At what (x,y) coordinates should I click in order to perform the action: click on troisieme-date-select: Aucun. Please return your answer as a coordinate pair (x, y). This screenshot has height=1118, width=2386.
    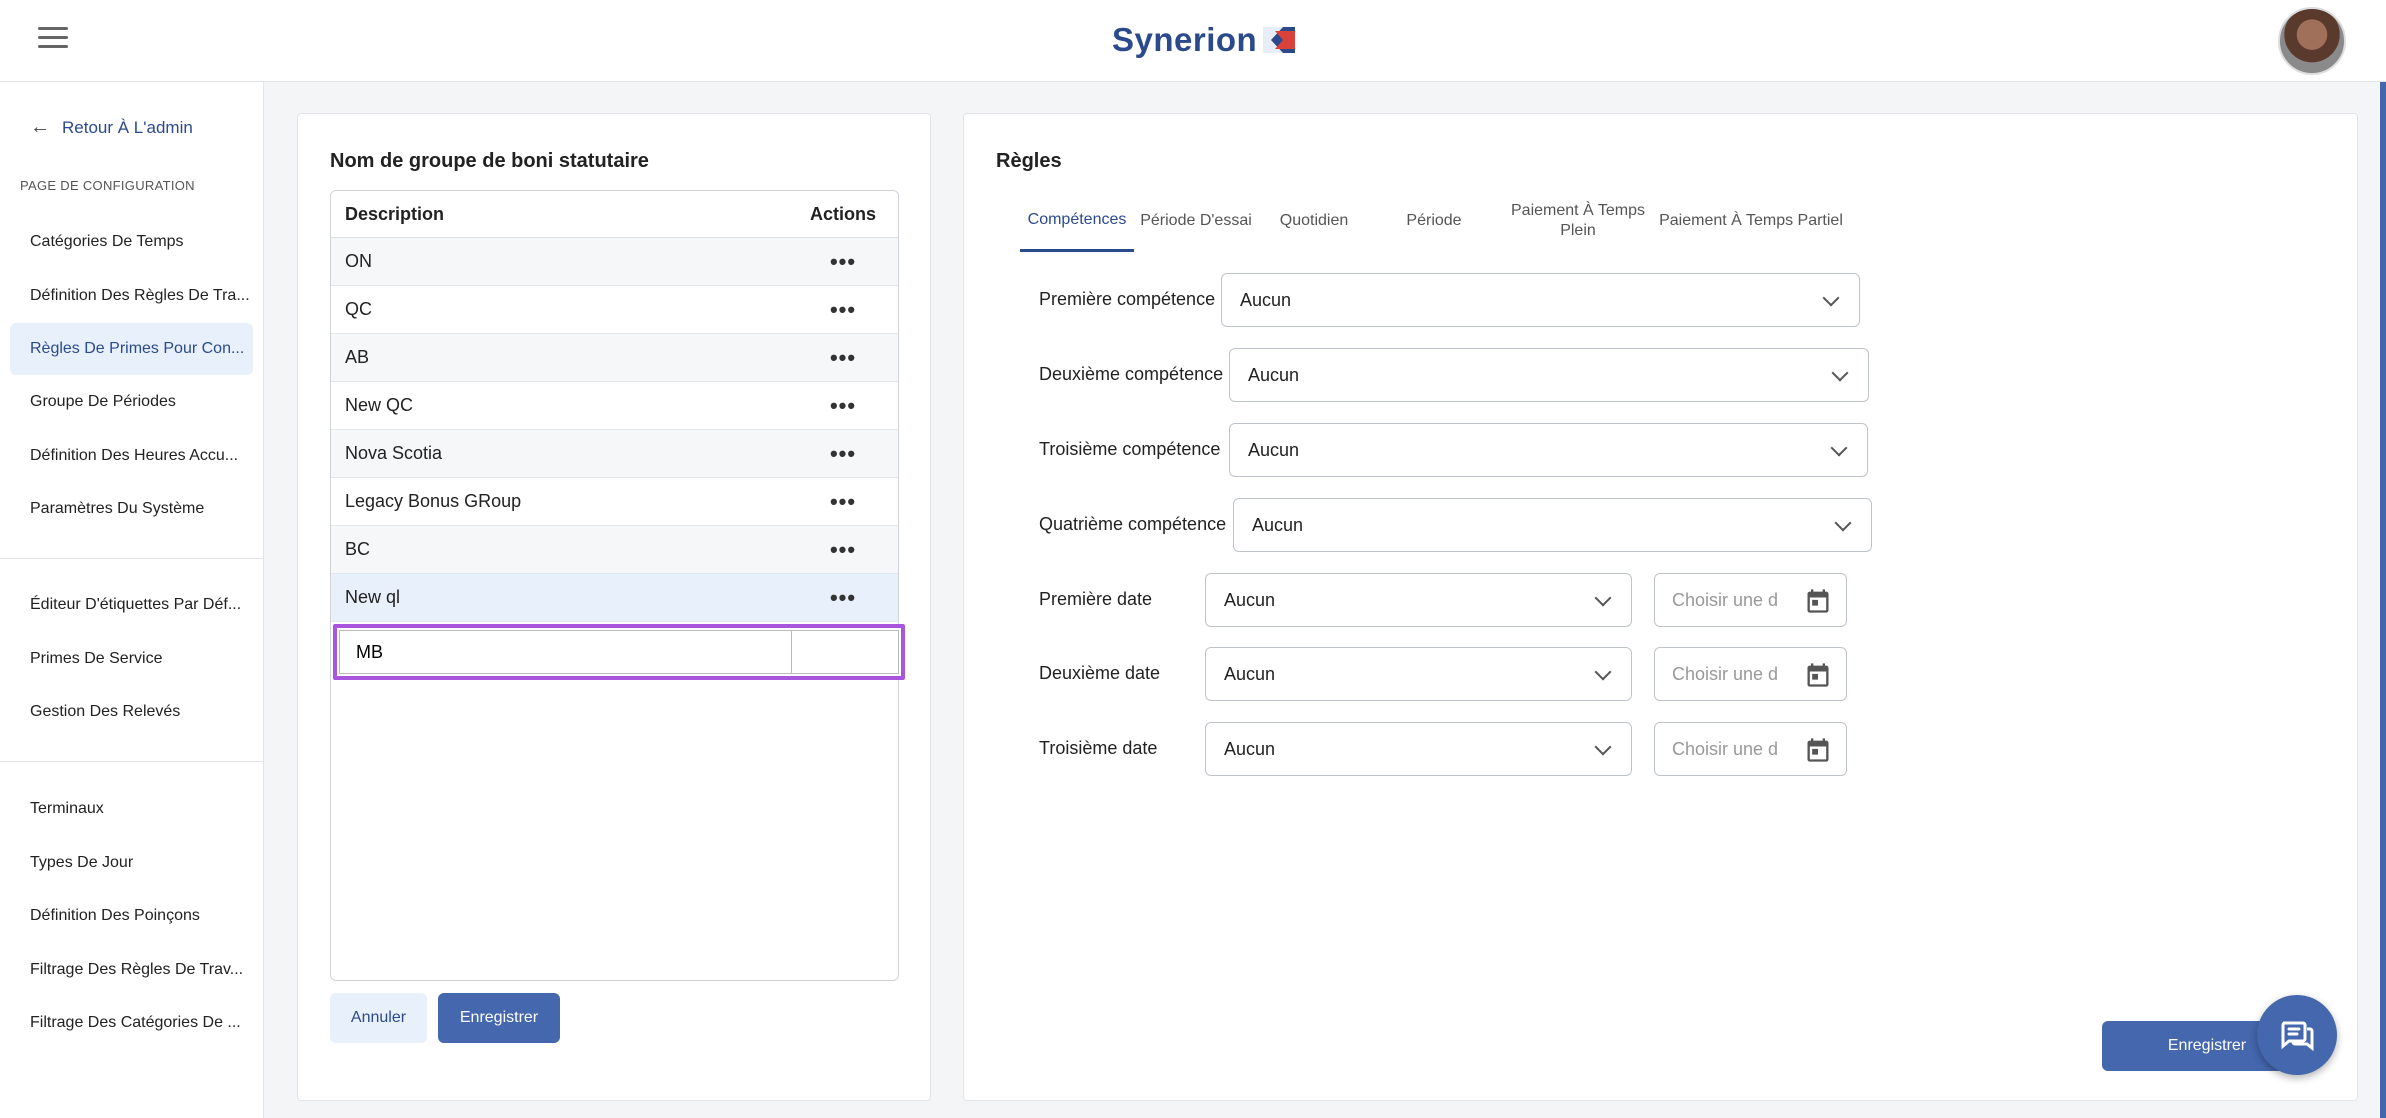
    Looking at the image, I should click on (1418, 749).